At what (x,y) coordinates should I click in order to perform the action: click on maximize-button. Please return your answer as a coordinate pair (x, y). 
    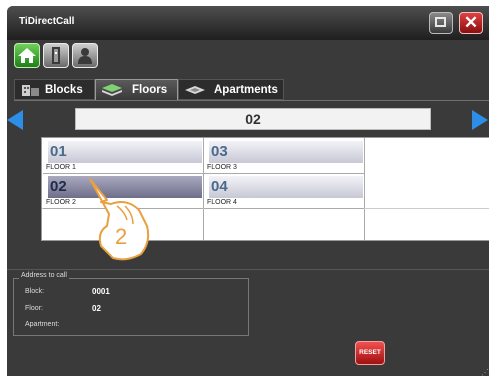
    Looking at the image, I should click on (441, 23).